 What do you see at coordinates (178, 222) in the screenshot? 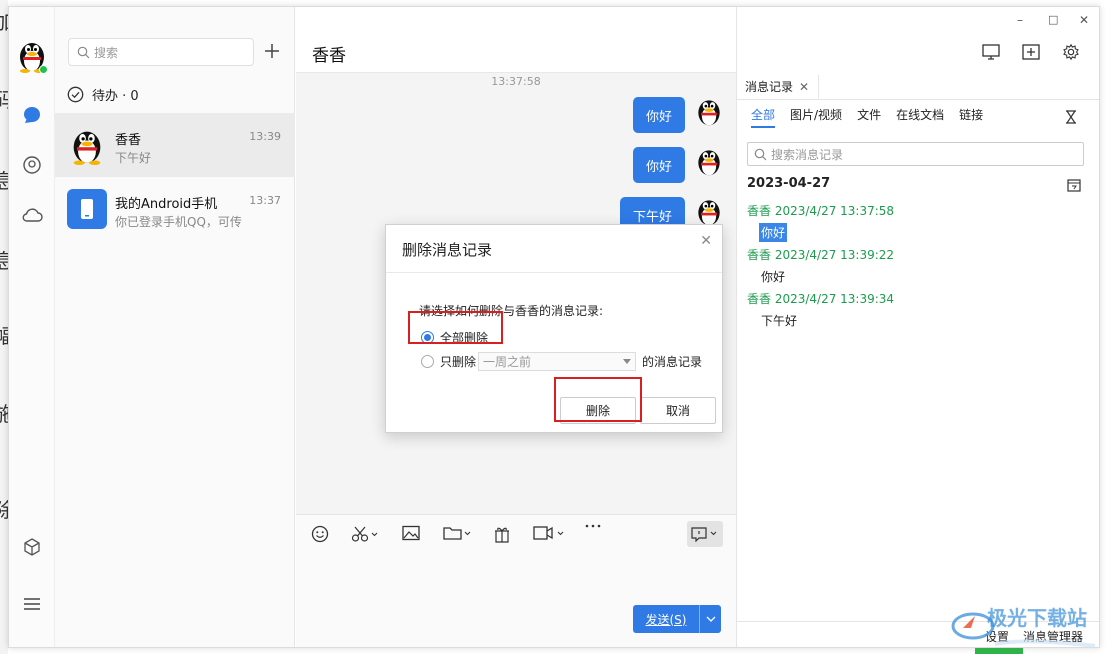
I see `conversation-preview: 你已登录手机QQ，可传` at bounding box center [178, 222].